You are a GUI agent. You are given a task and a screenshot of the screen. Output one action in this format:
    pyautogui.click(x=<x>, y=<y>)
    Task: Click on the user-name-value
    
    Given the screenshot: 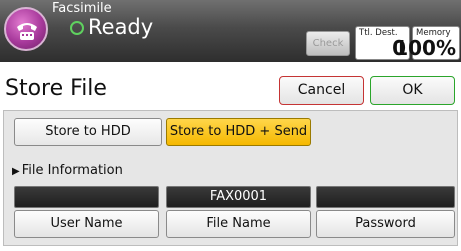 What is the action you would take?
    pyautogui.click(x=86, y=197)
    